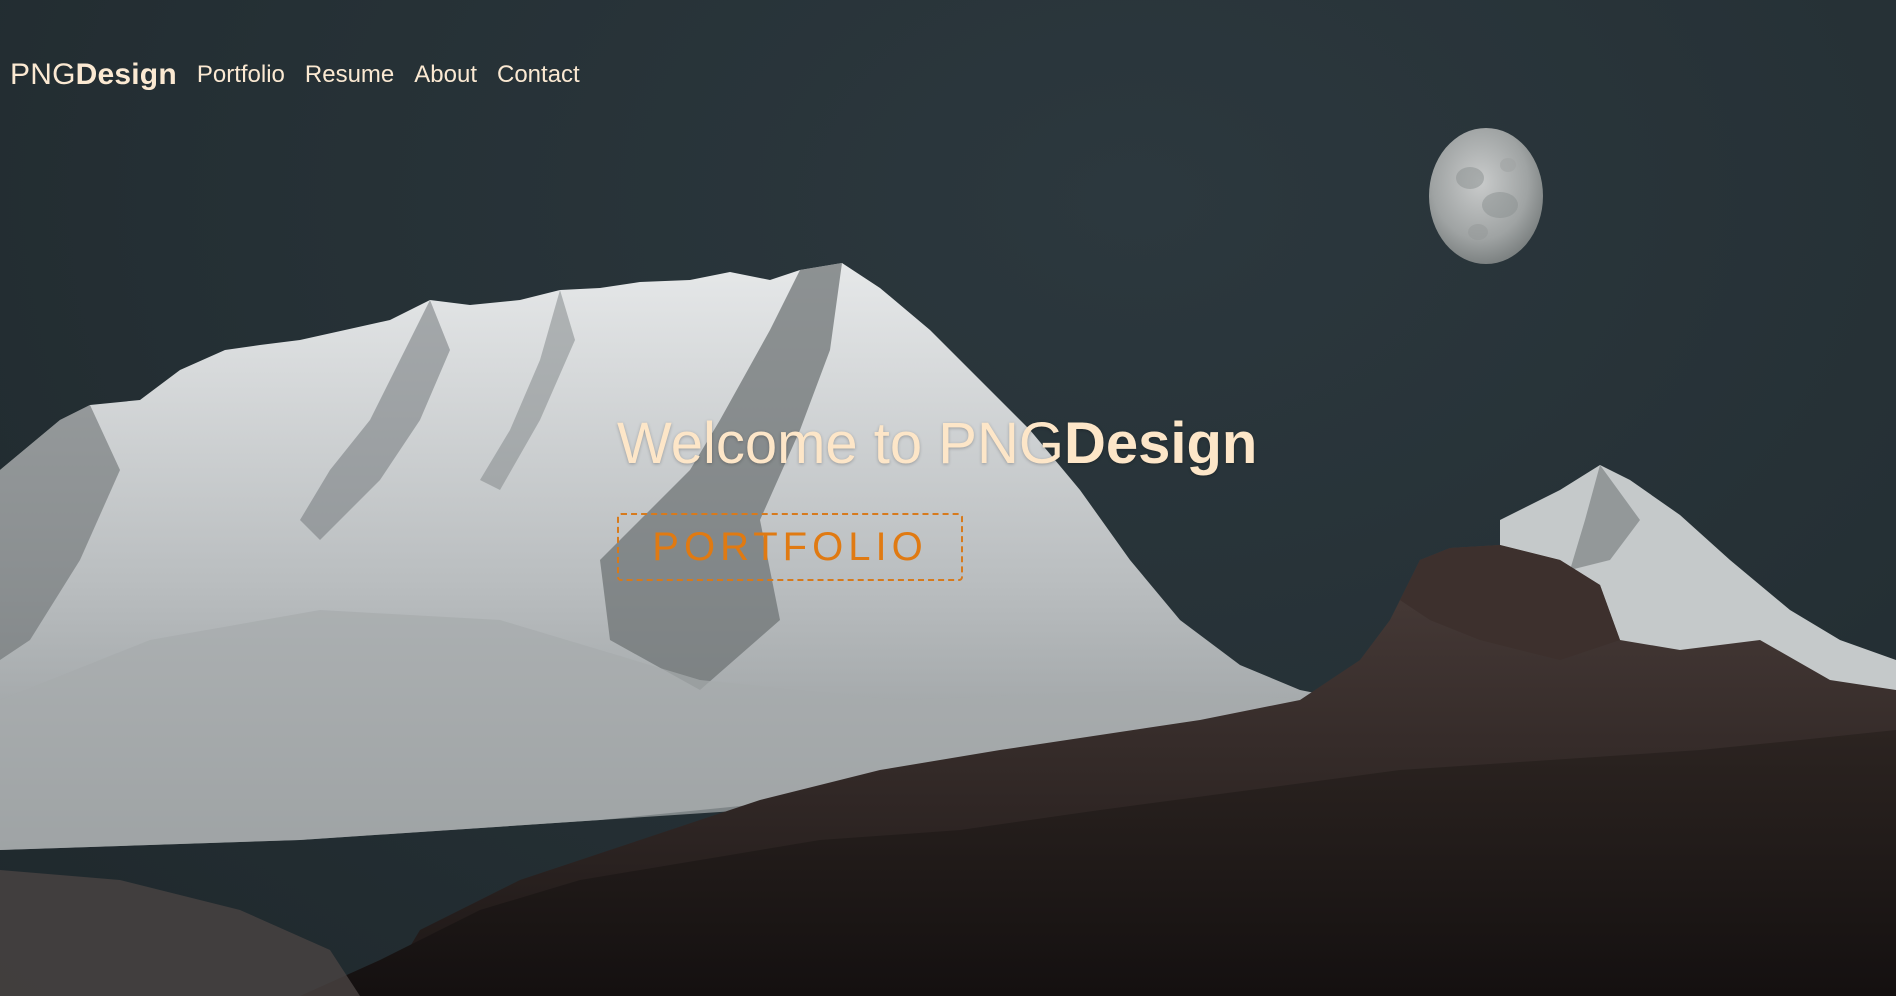 The width and height of the screenshot is (1896, 996). I want to click on nav-link-about: About, so click(445, 75).